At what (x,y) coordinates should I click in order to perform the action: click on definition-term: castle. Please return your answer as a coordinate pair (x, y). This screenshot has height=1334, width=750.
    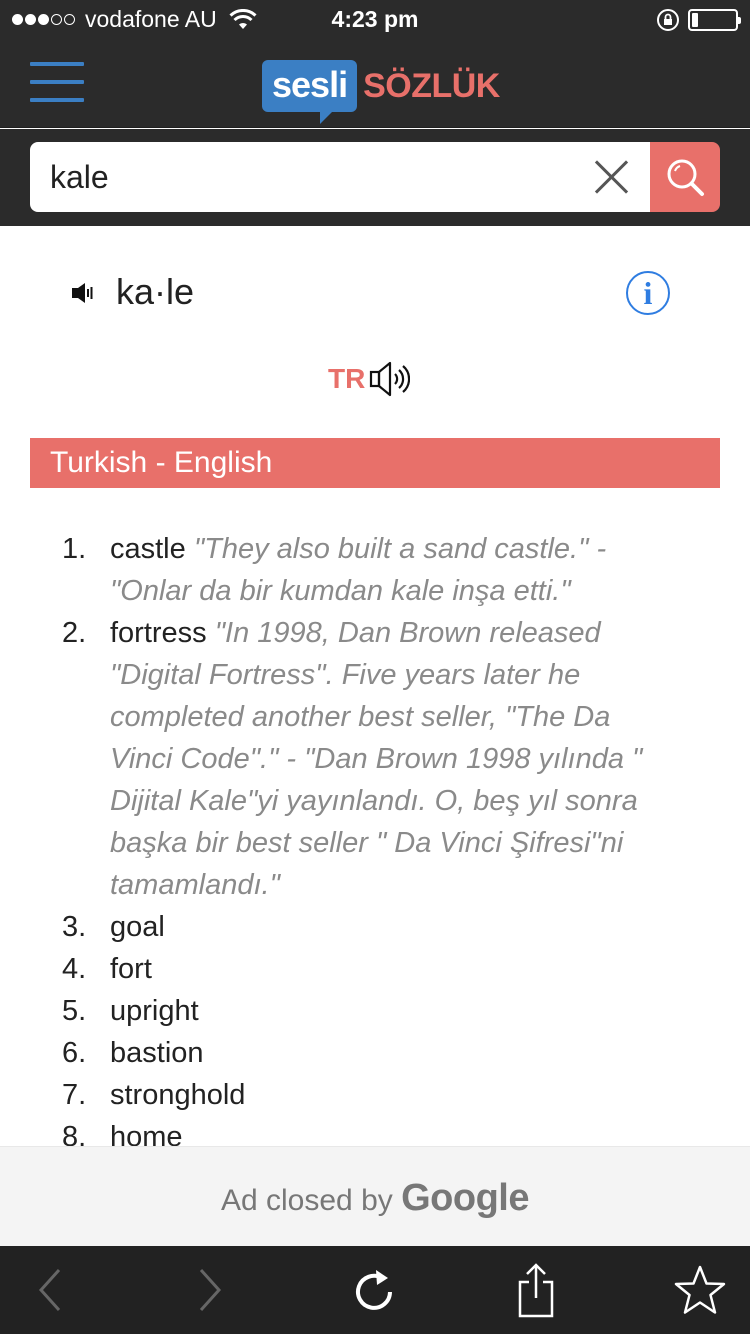
    Looking at the image, I should click on (148, 549).